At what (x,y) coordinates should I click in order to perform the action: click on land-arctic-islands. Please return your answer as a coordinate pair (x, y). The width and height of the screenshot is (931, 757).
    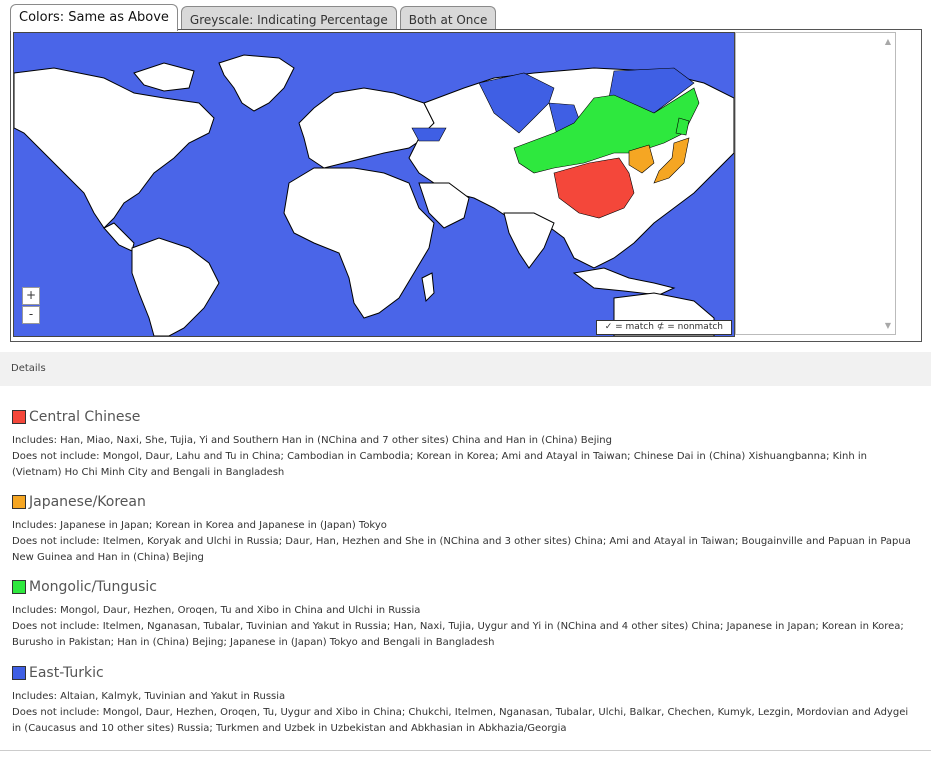
    Looking at the image, I should click on (164, 77).